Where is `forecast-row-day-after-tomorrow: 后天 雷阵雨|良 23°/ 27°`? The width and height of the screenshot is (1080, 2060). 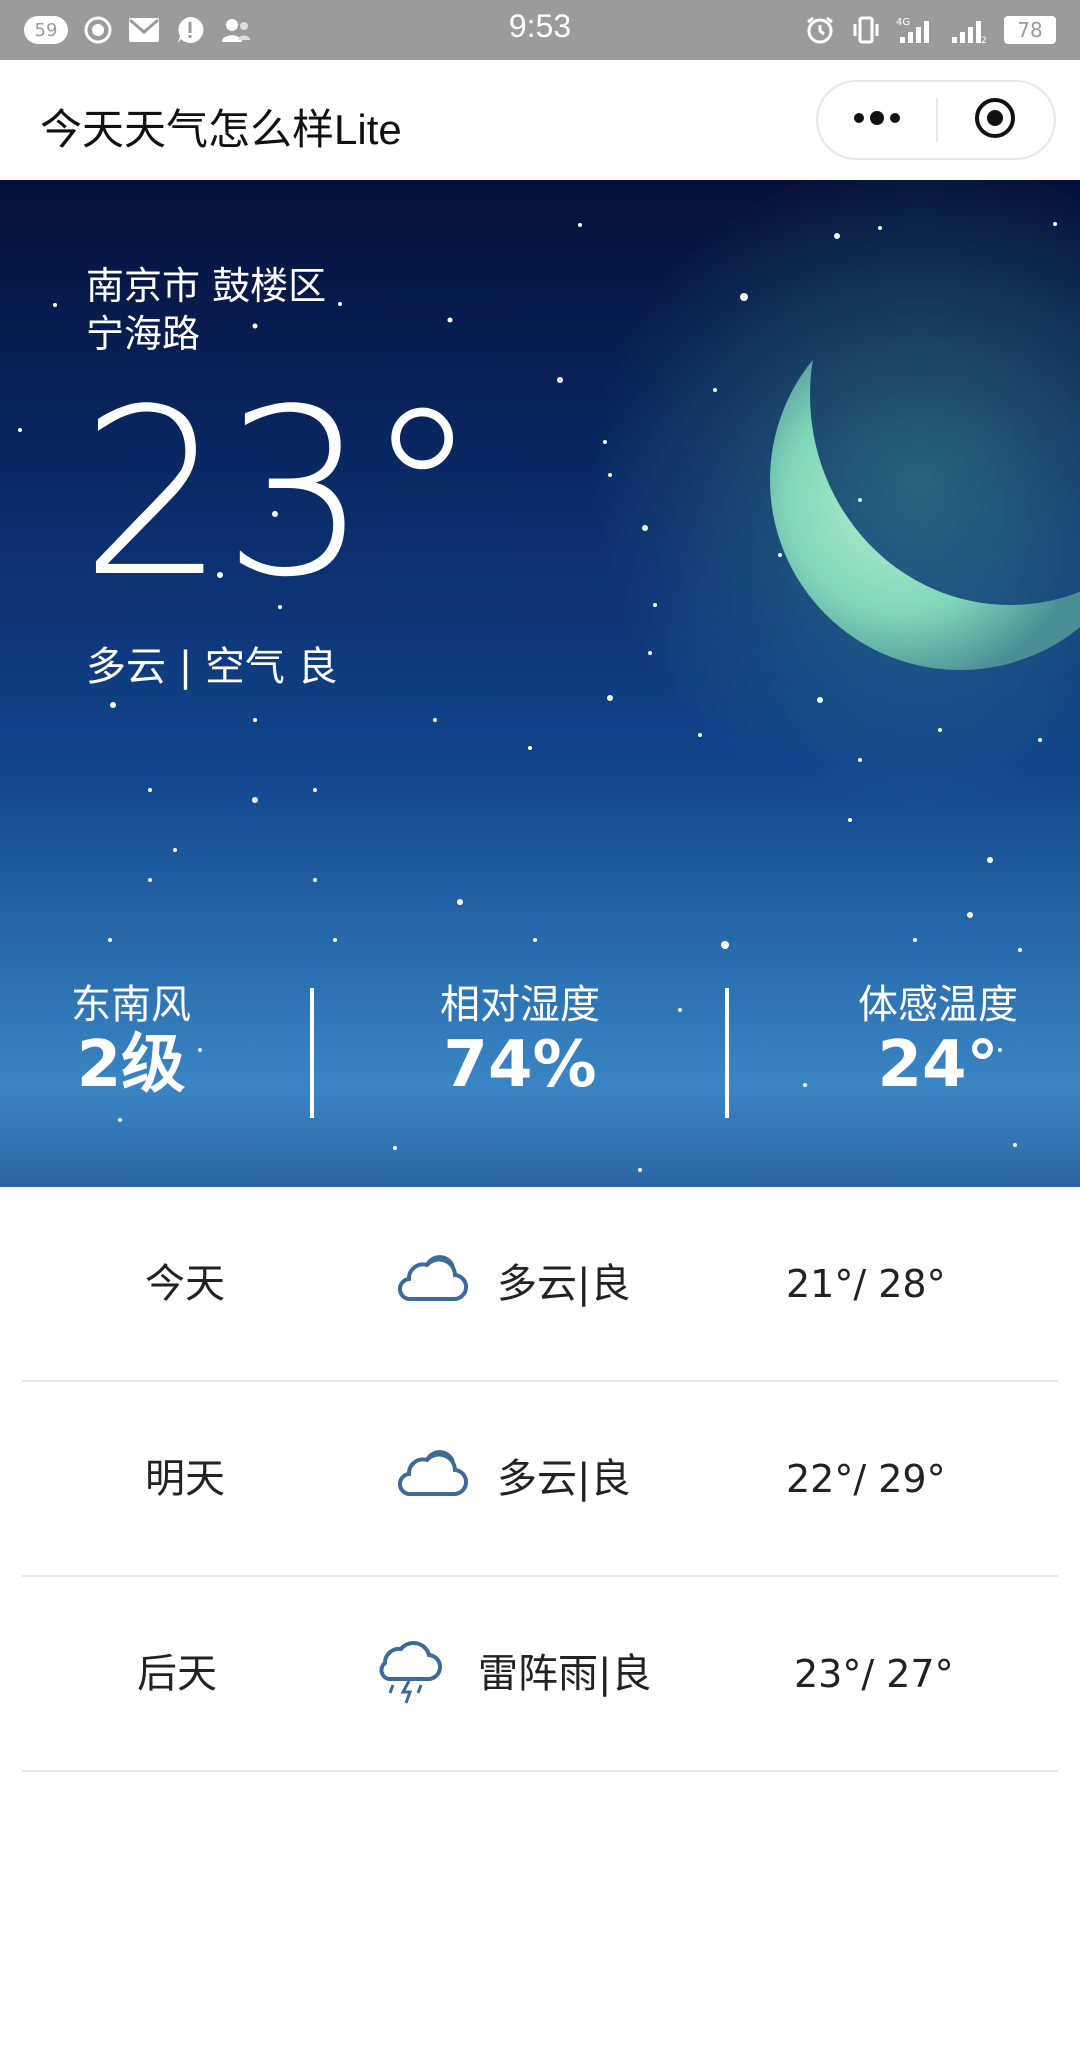 forecast-row-day-after-tomorrow: 后天 雷阵雨|良 23°/ 27° is located at coordinates (540, 1674).